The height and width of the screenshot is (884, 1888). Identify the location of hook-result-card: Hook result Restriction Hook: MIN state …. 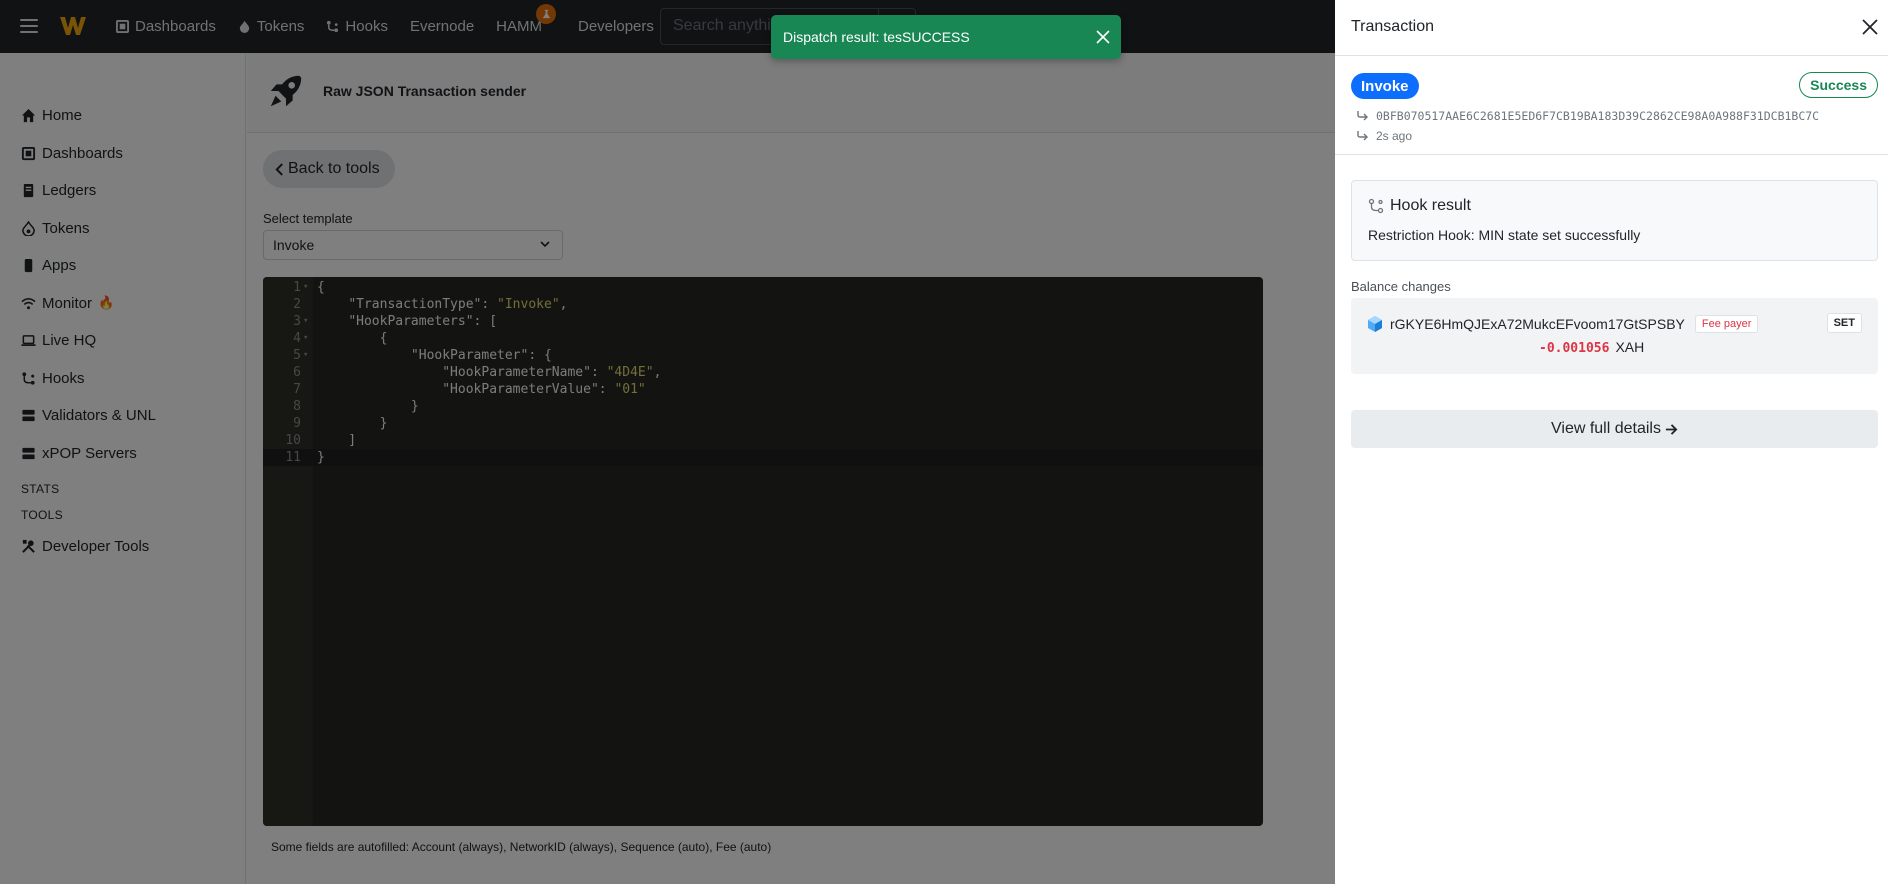
(1614, 220).